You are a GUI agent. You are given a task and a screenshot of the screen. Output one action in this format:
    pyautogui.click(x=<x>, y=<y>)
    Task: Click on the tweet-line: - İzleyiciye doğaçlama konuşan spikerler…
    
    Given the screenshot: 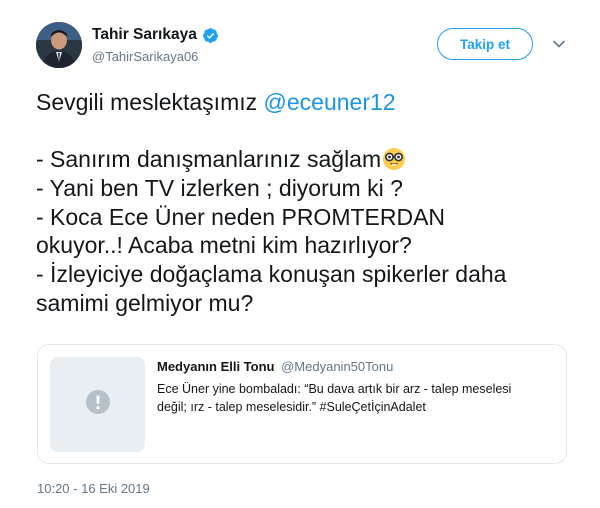 What is the action you would take?
    pyautogui.click(x=271, y=274)
    